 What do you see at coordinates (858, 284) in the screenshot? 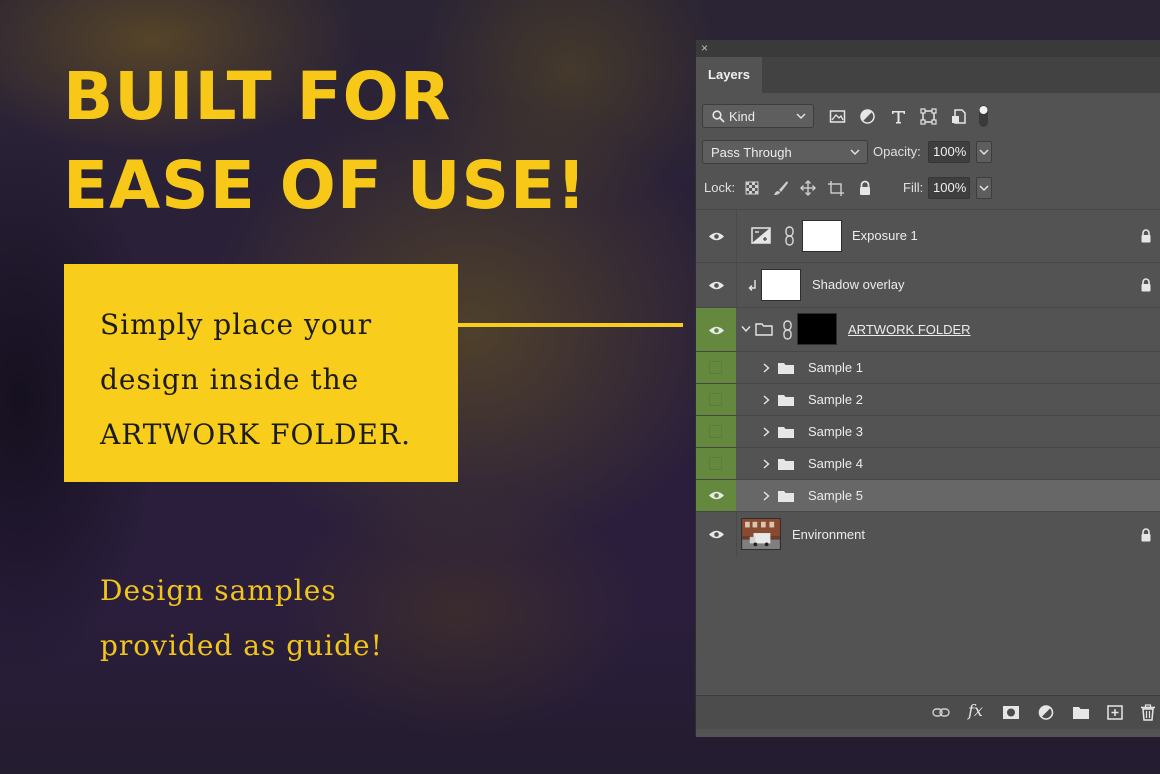
I see `layer-name: Shadow overlay` at bounding box center [858, 284].